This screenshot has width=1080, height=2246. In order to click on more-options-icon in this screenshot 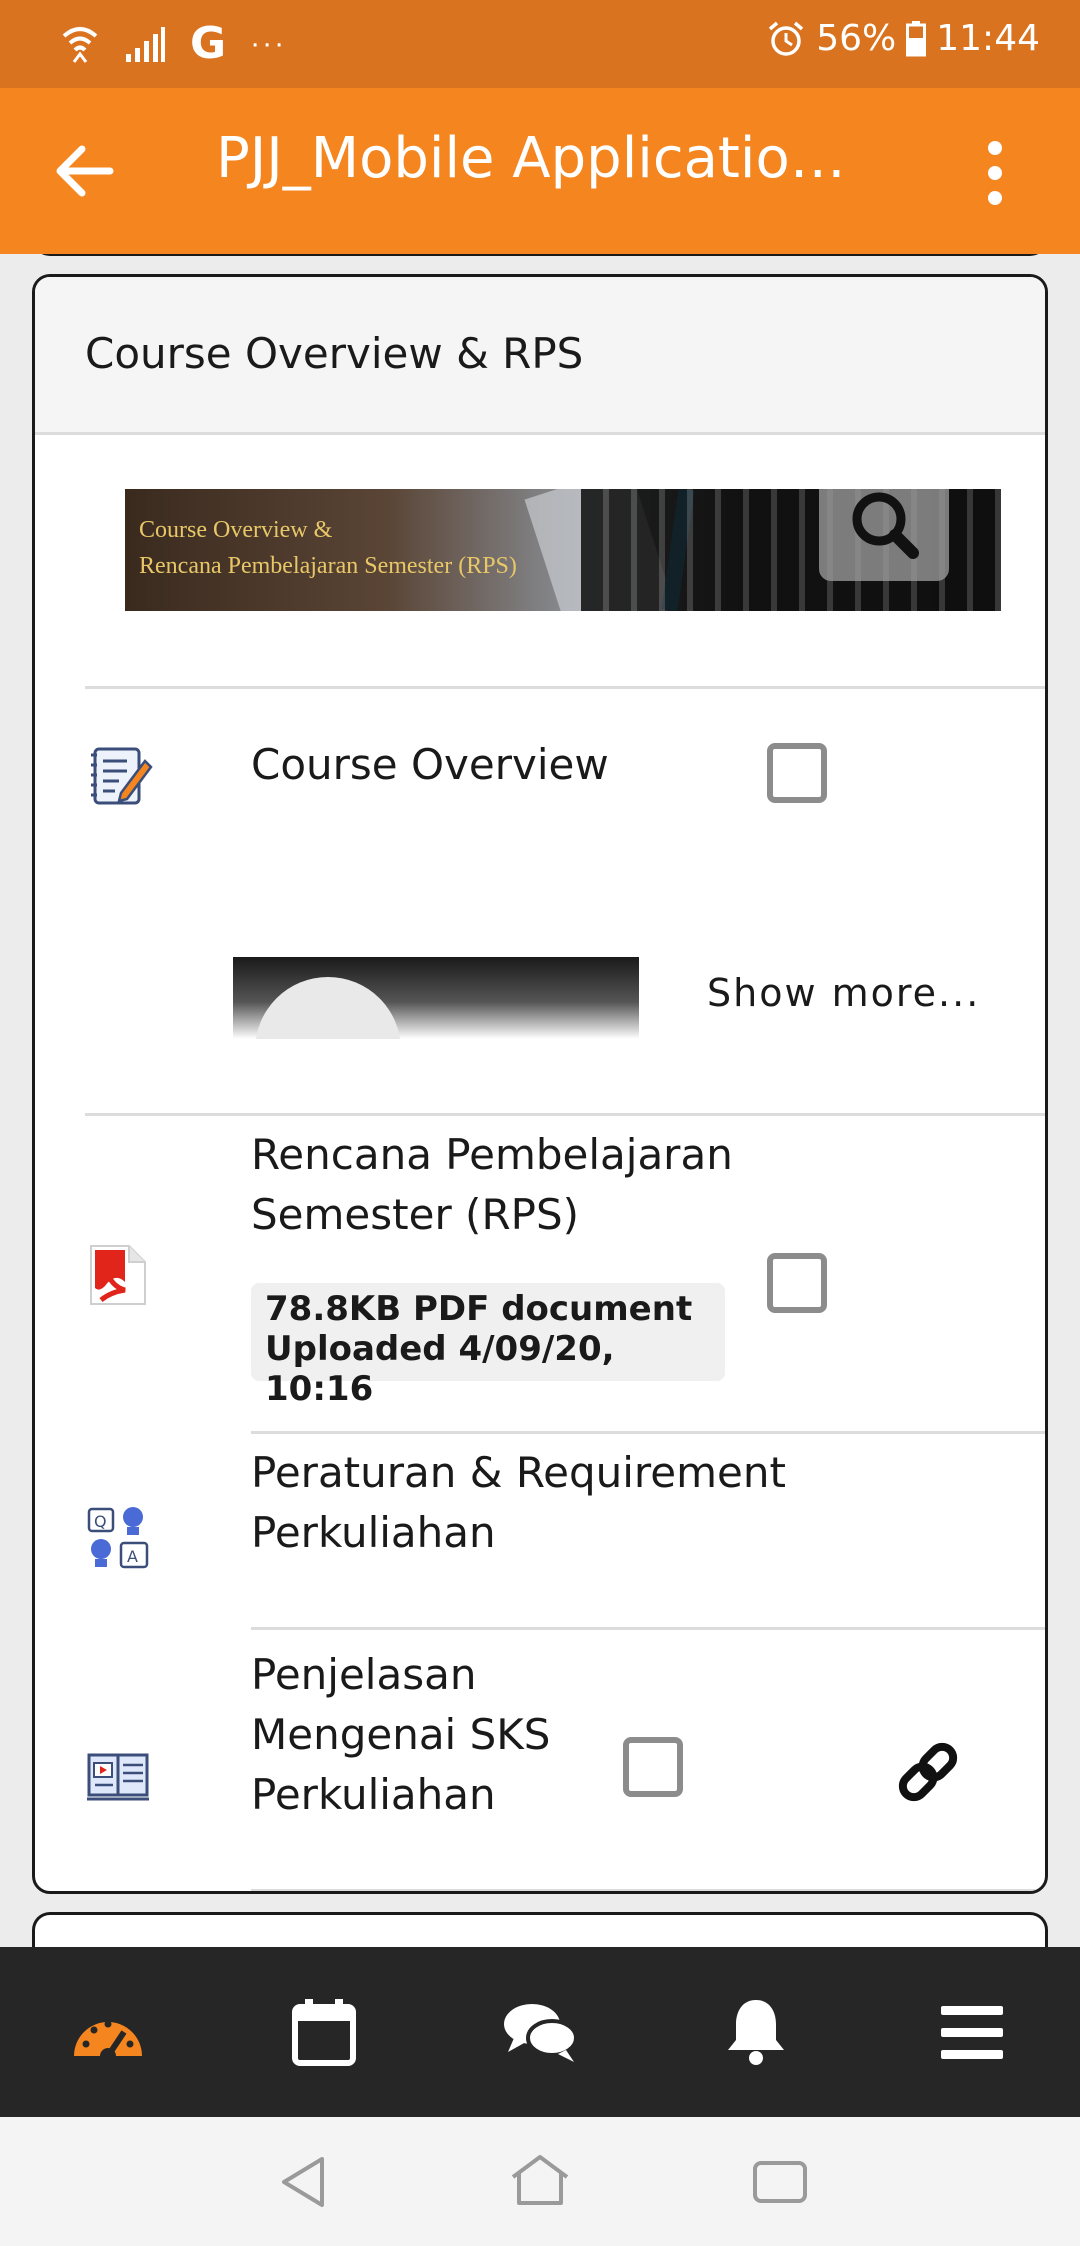, I will do `click(995, 173)`.